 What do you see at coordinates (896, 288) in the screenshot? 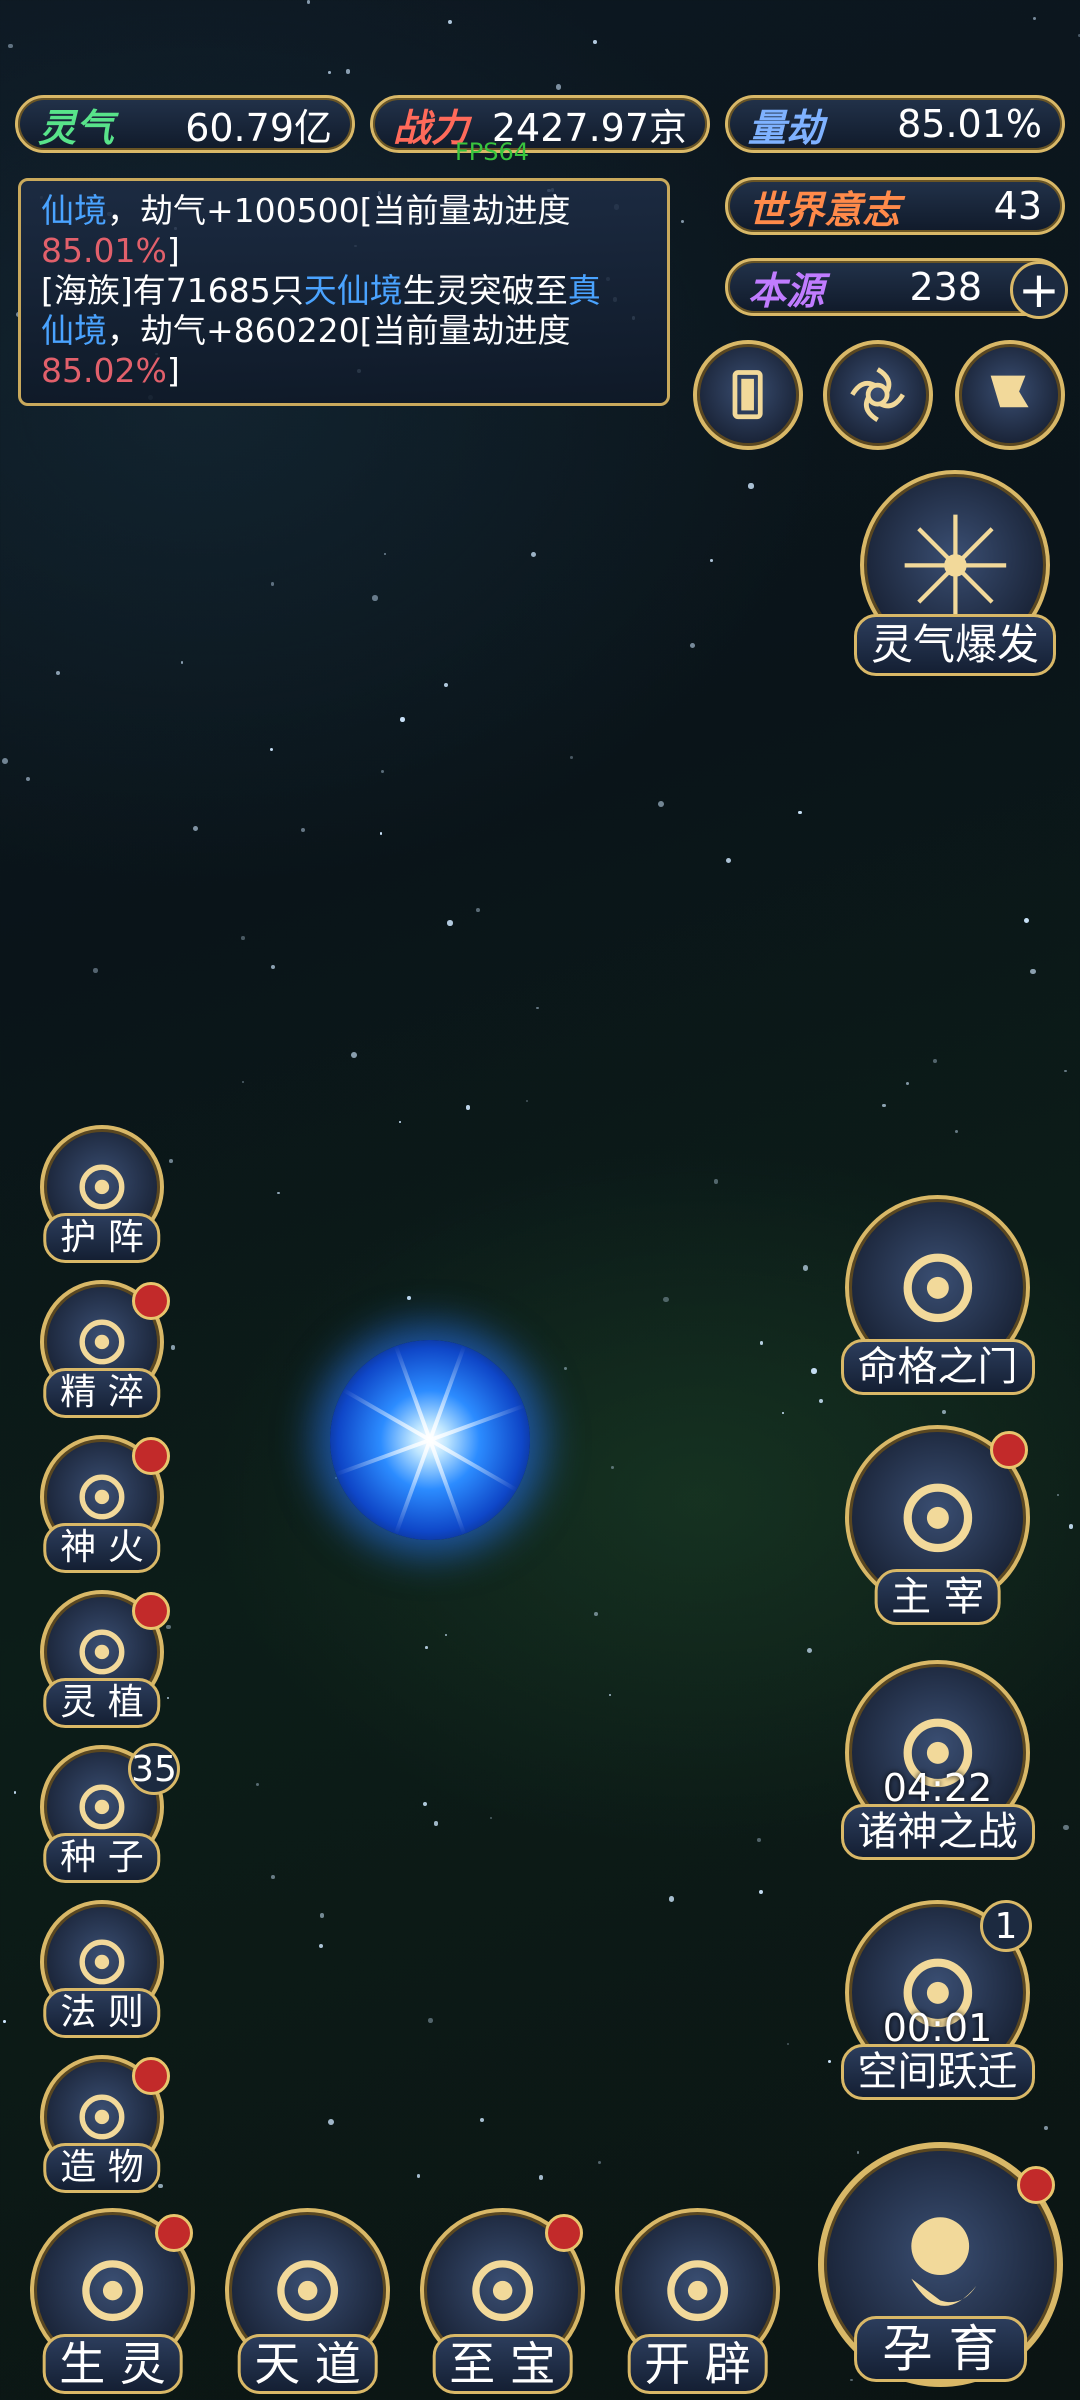
I see `benyuan-stat: 本源 238 +` at bounding box center [896, 288].